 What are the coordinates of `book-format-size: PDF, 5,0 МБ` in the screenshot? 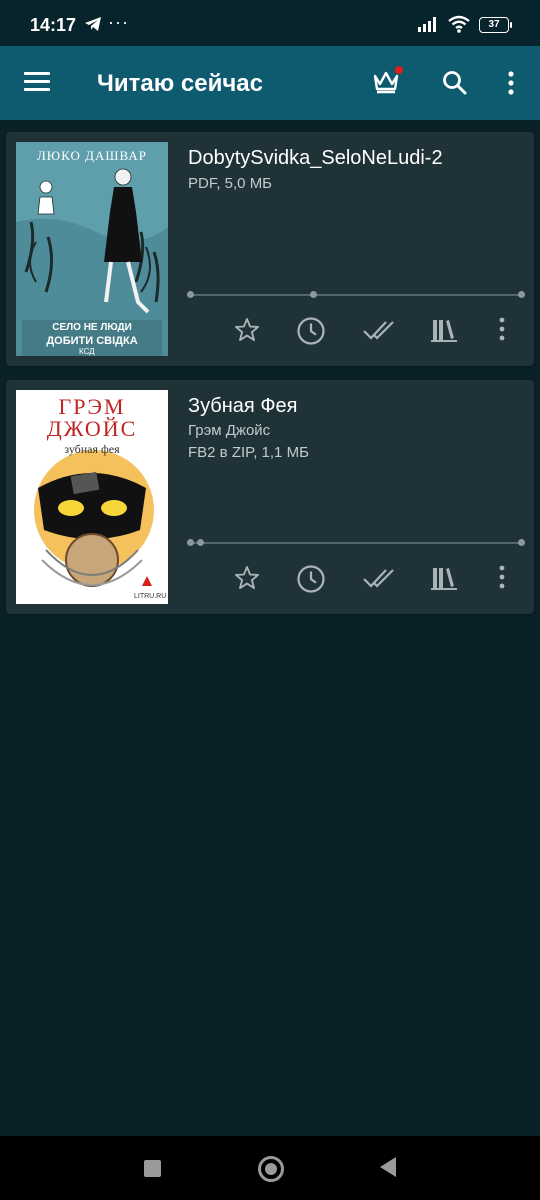 It's located at (230, 183).